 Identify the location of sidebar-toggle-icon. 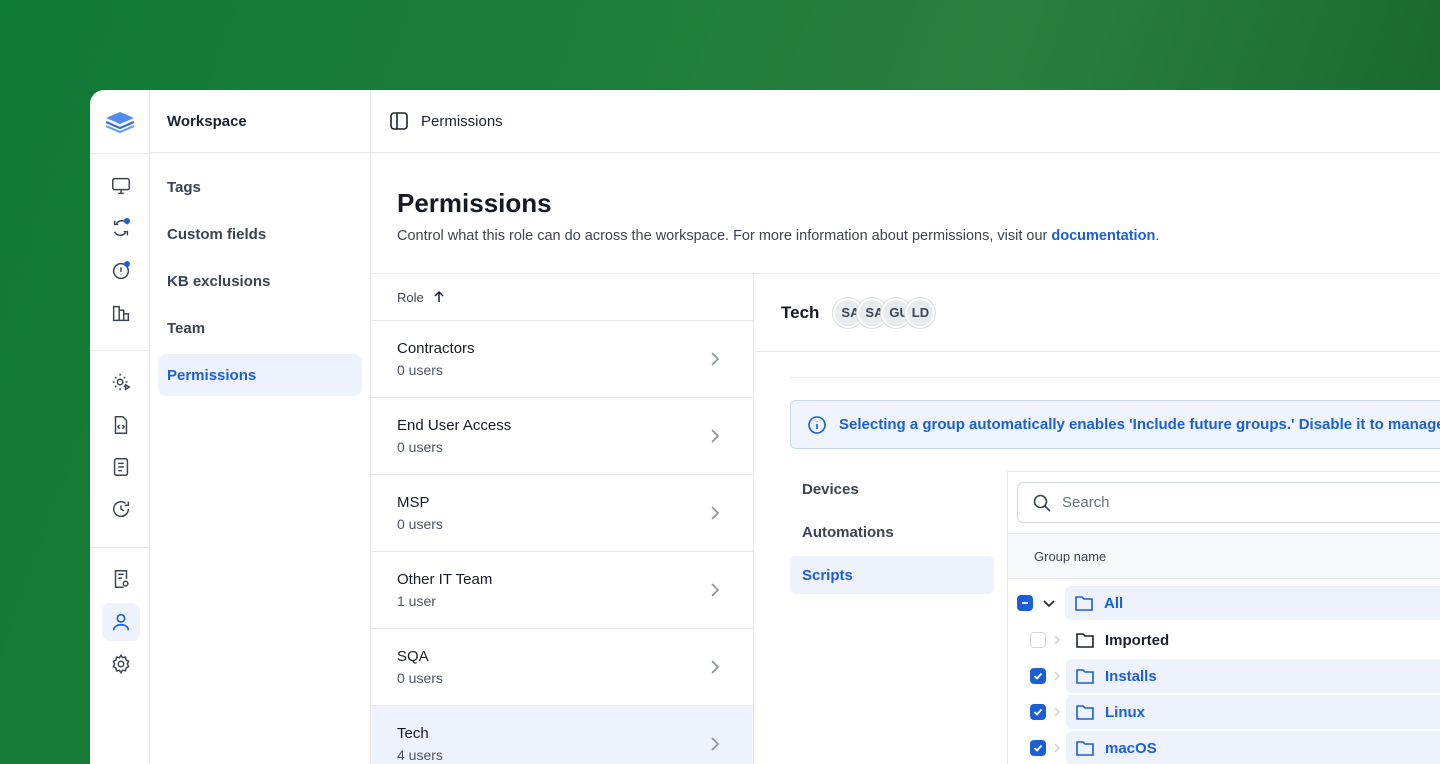
(399, 121).